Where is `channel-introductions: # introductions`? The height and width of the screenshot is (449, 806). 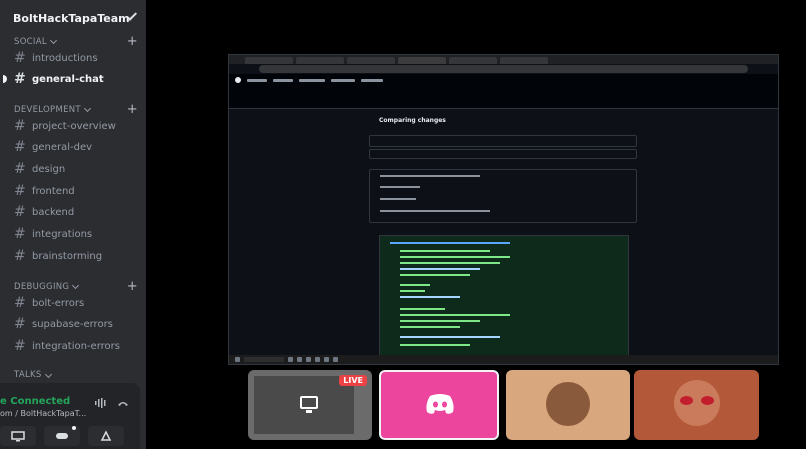
channel-introductions: # introductions is located at coordinates (74, 58).